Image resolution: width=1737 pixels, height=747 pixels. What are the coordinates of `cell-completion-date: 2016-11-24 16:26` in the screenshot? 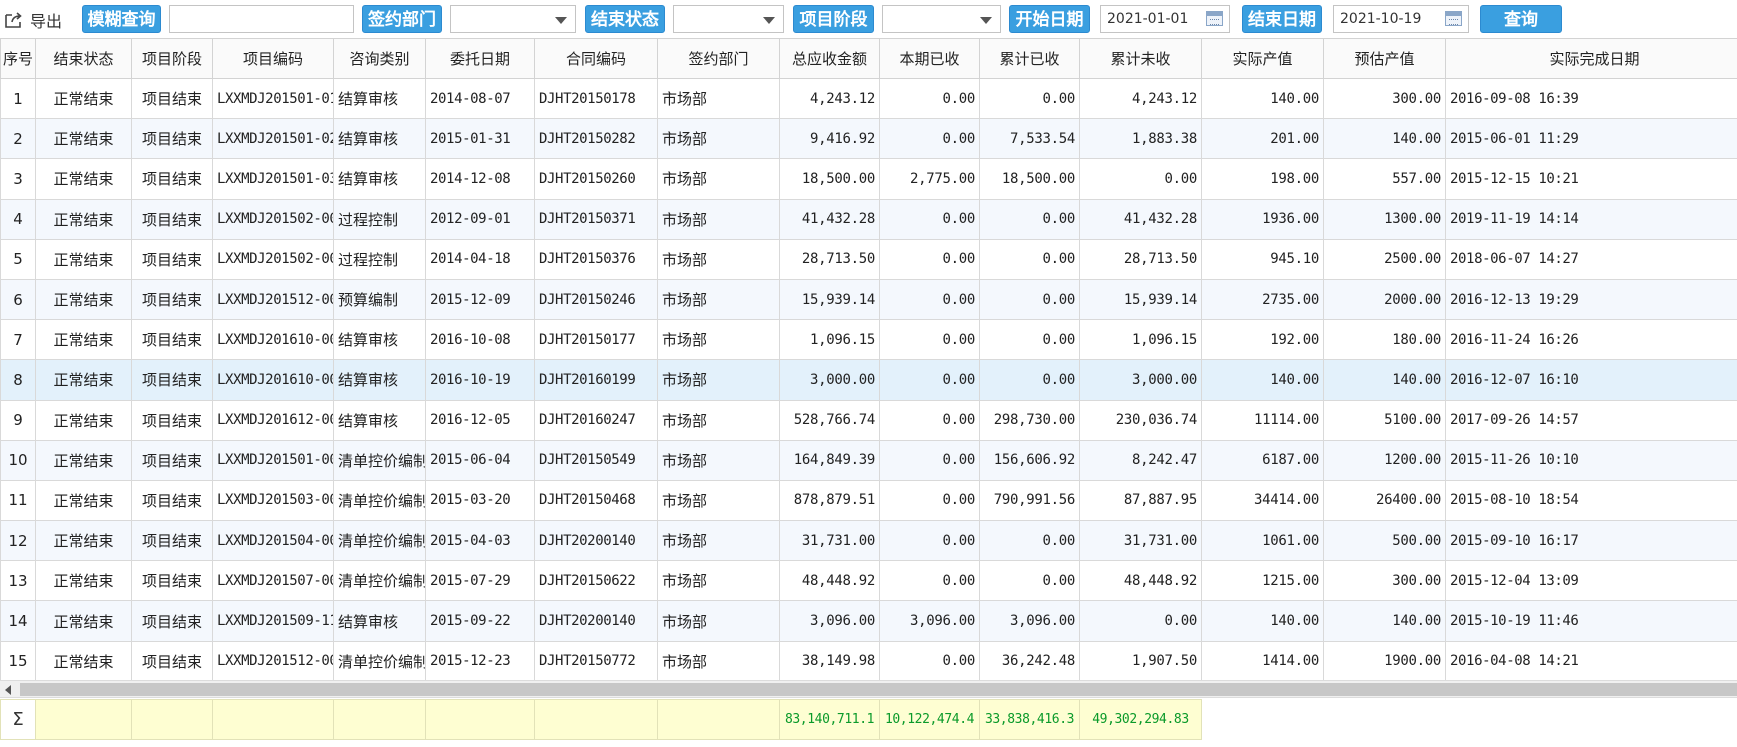 It's located at (1591, 340).